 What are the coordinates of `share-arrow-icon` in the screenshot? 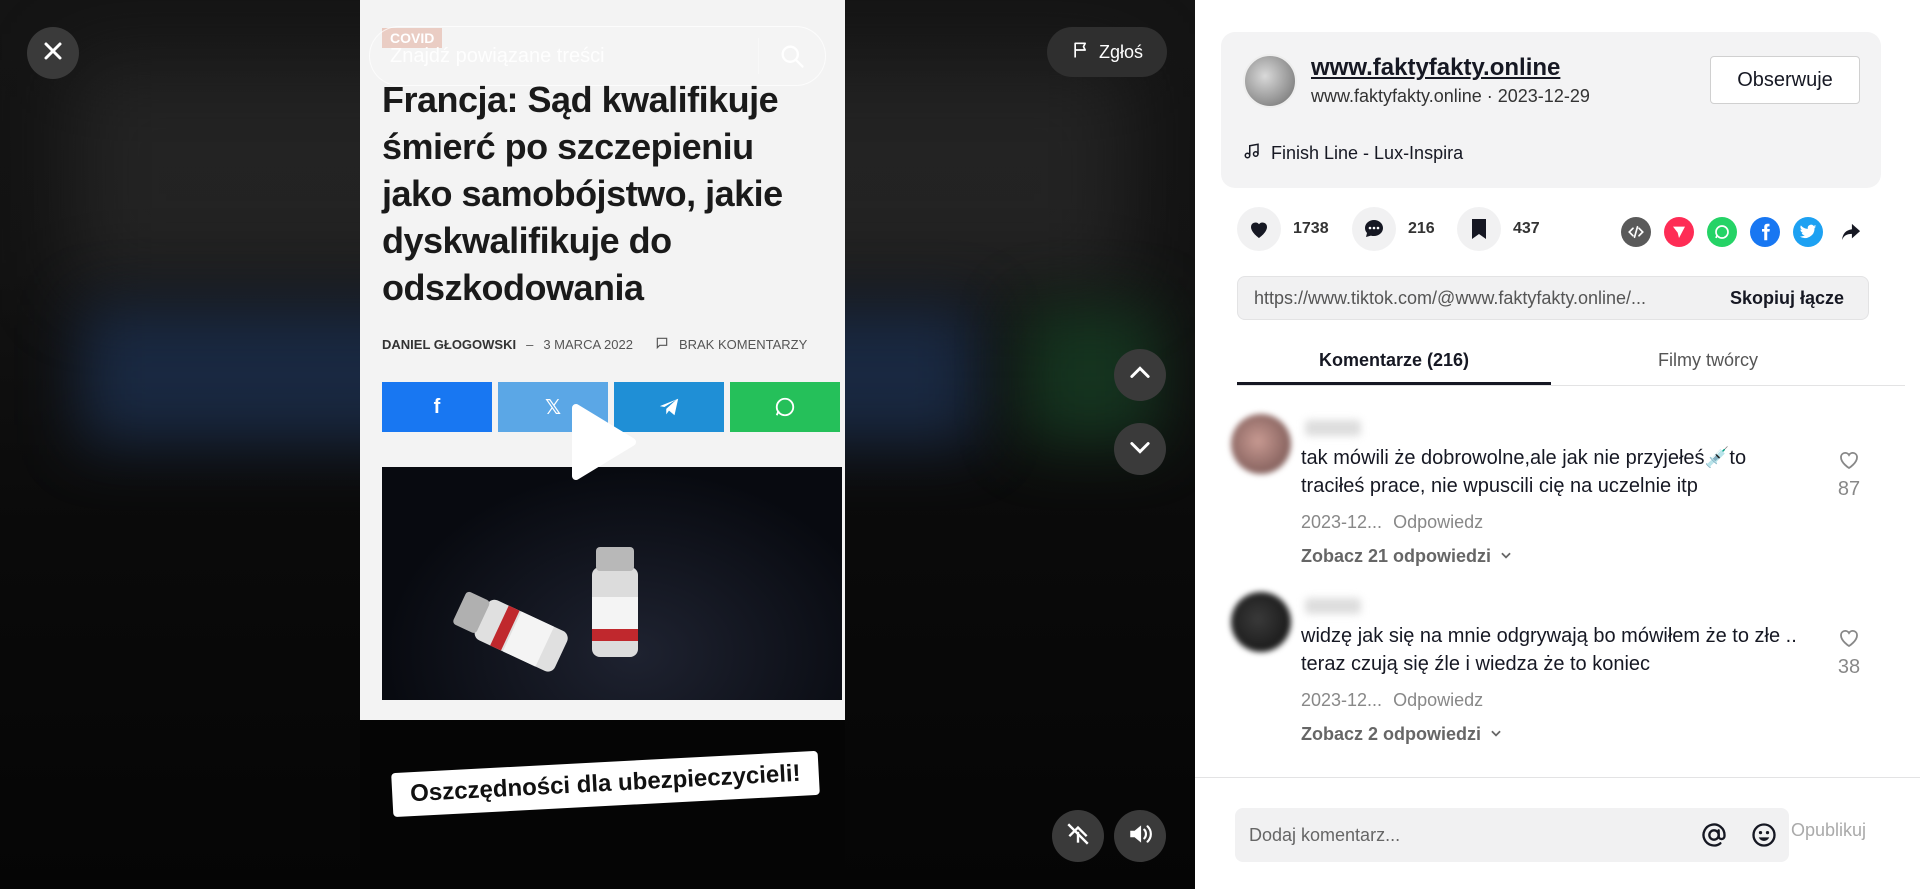 It's located at (1851, 232).